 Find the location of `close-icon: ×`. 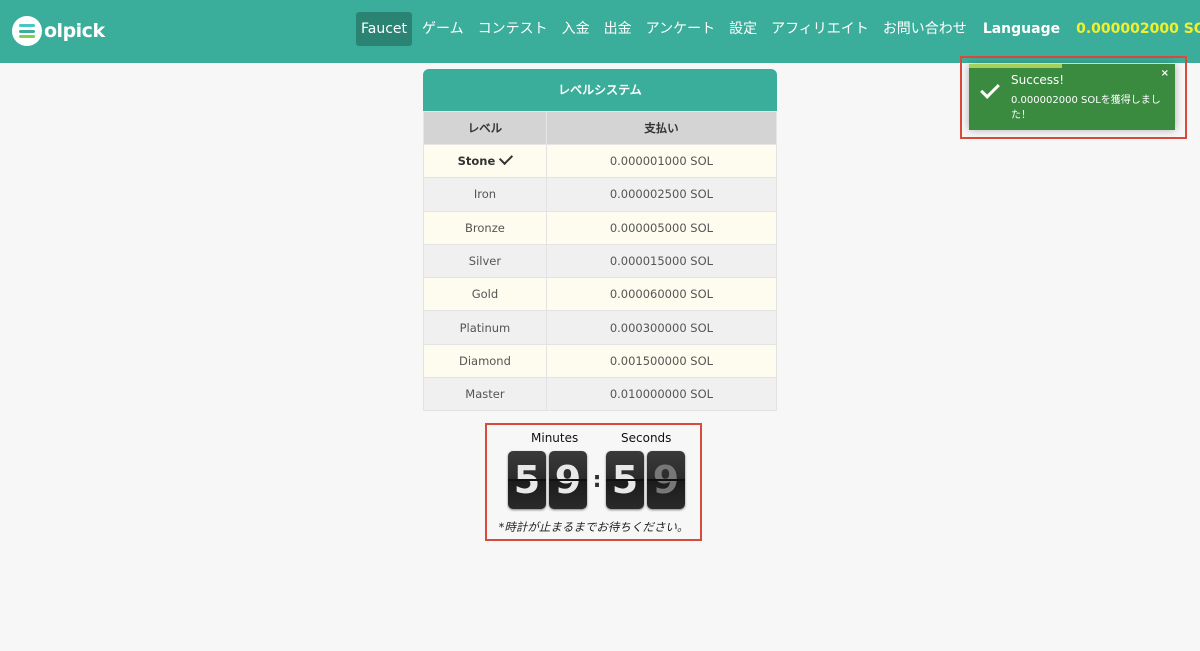

close-icon: × is located at coordinates (1165, 73).